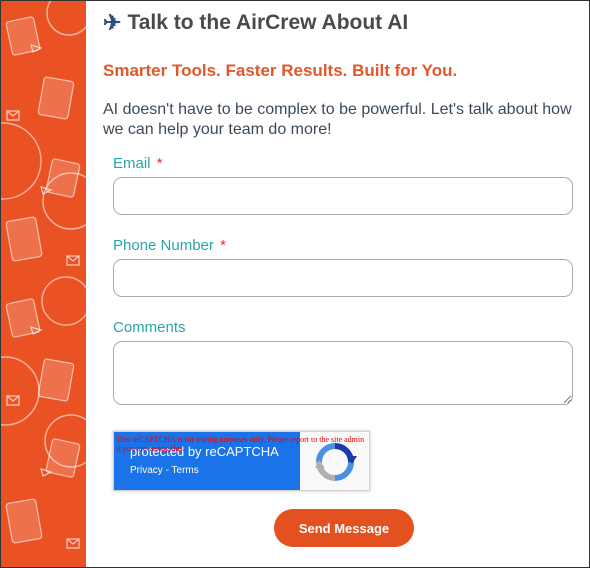 The height and width of the screenshot is (568, 590). Describe the element at coordinates (336, 462) in the screenshot. I see `recaptcha-logo-icon` at that location.